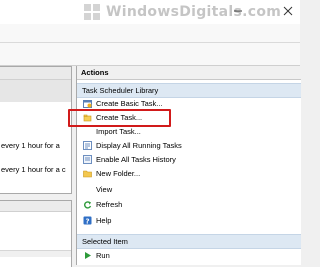 This screenshot has width=320, height=267. I want to click on section-title: Task Scheduler Library, so click(120, 90).